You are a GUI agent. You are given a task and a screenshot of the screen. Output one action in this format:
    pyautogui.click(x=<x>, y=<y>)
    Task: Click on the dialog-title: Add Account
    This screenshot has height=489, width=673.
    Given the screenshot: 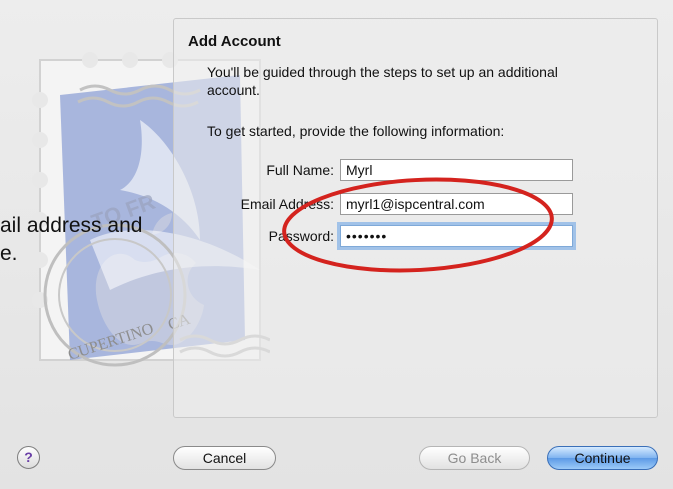 What is the action you would take?
    pyautogui.click(x=234, y=41)
    